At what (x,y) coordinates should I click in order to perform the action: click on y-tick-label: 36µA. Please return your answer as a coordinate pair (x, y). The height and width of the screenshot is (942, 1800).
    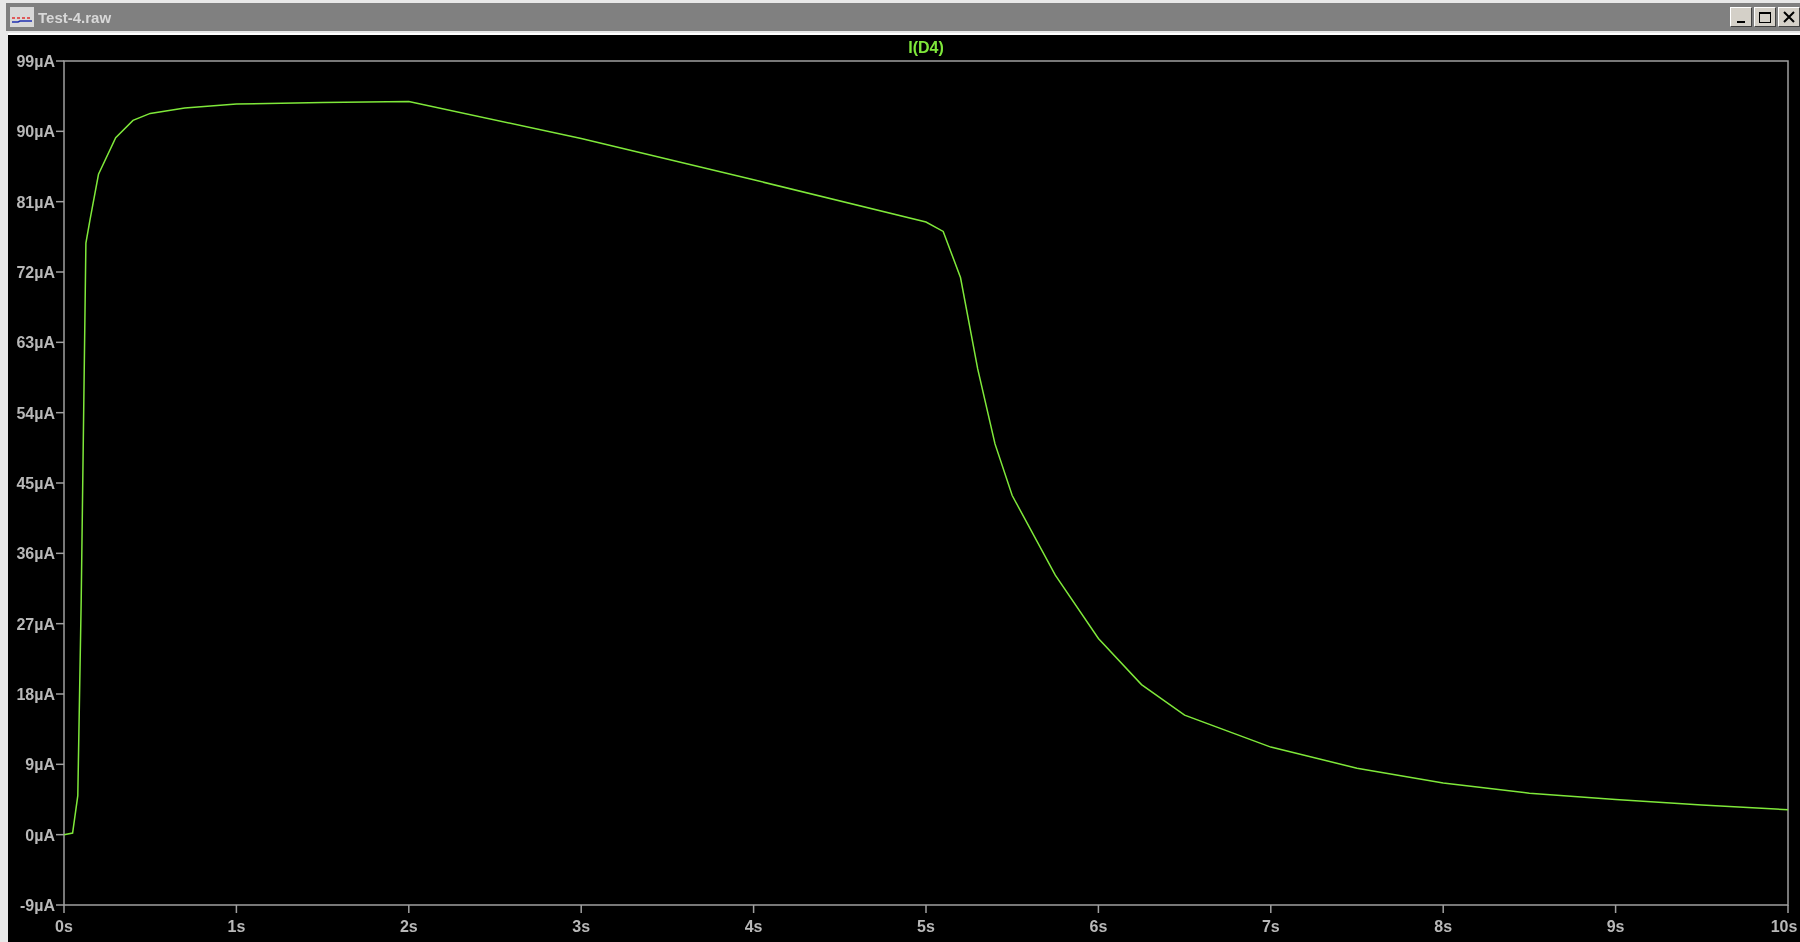
    Looking at the image, I should click on (35, 554).